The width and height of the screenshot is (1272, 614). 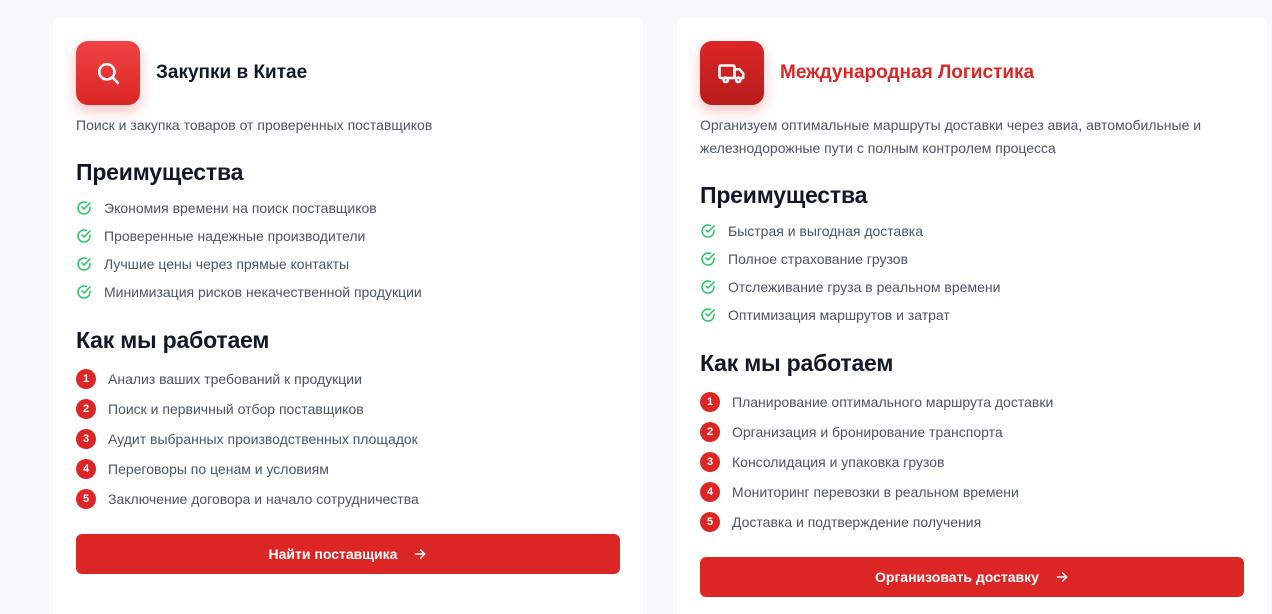 What do you see at coordinates (732, 73) in the screenshot?
I see `truck-icon` at bounding box center [732, 73].